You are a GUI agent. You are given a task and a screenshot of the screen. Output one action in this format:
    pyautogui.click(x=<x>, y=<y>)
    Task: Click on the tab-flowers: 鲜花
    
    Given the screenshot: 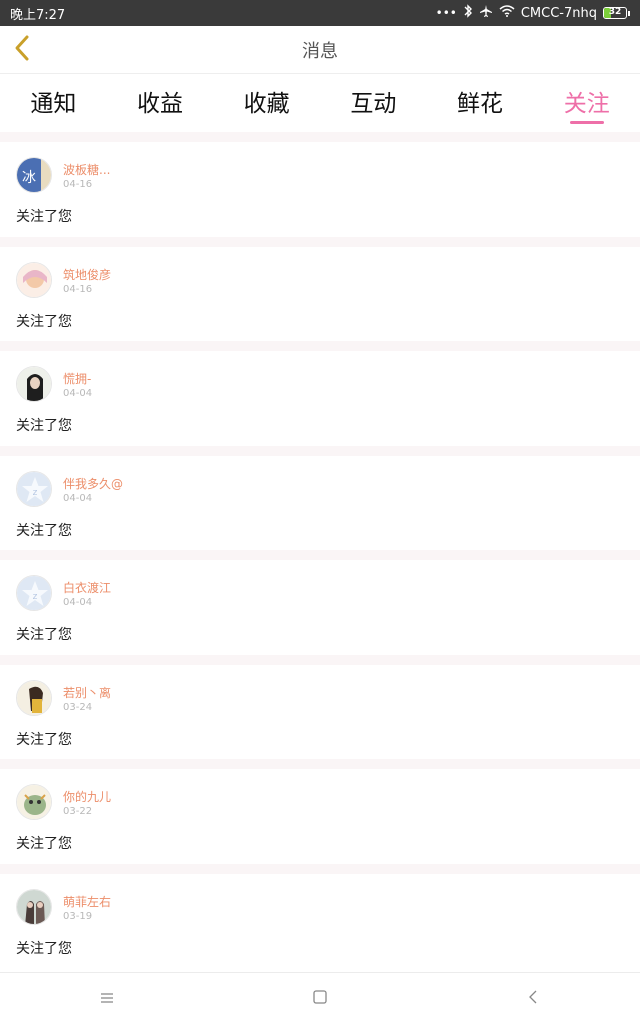 What is the action you would take?
    pyautogui.click(x=480, y=103)
    